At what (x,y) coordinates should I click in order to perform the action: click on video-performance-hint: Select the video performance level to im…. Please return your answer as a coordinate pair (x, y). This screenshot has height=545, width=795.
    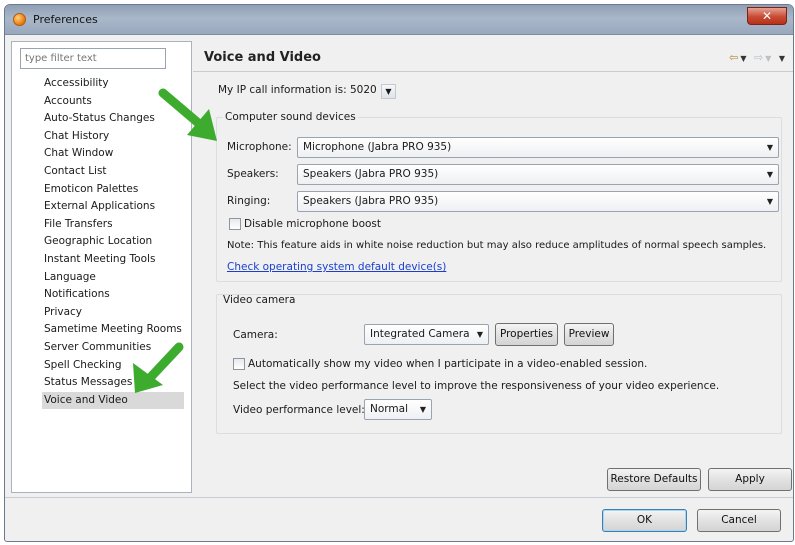
    Looking at the image, I should click on (476, 386).